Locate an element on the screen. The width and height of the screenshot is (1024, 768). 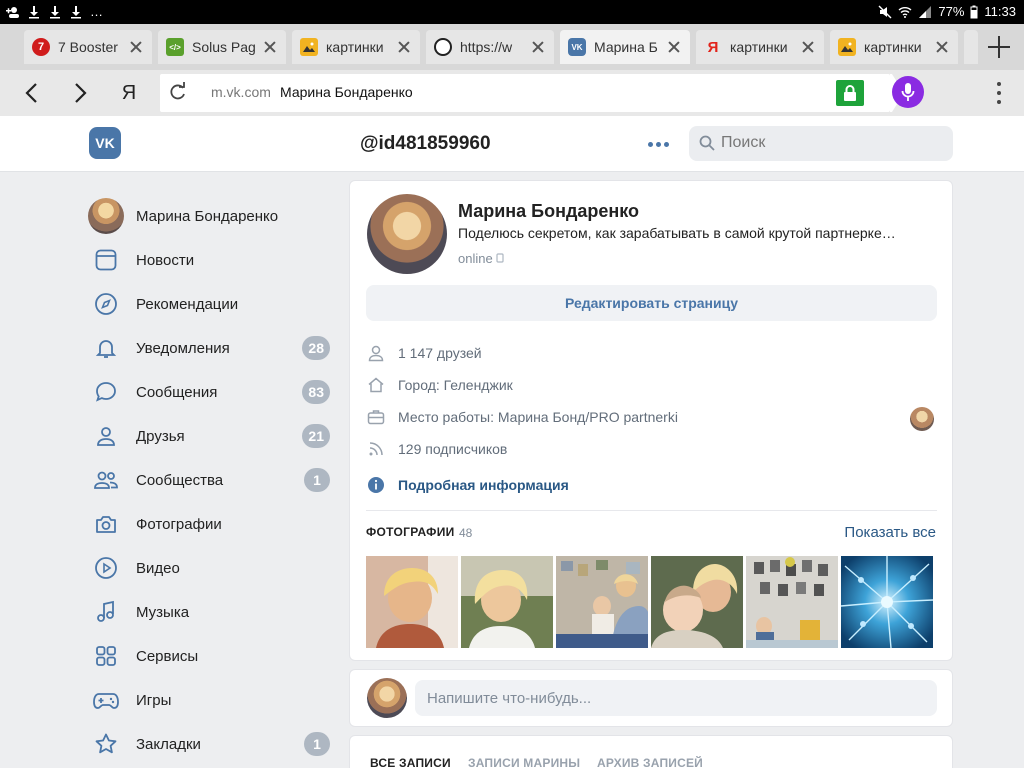
reload-icon is located at coordinates (178, 92).